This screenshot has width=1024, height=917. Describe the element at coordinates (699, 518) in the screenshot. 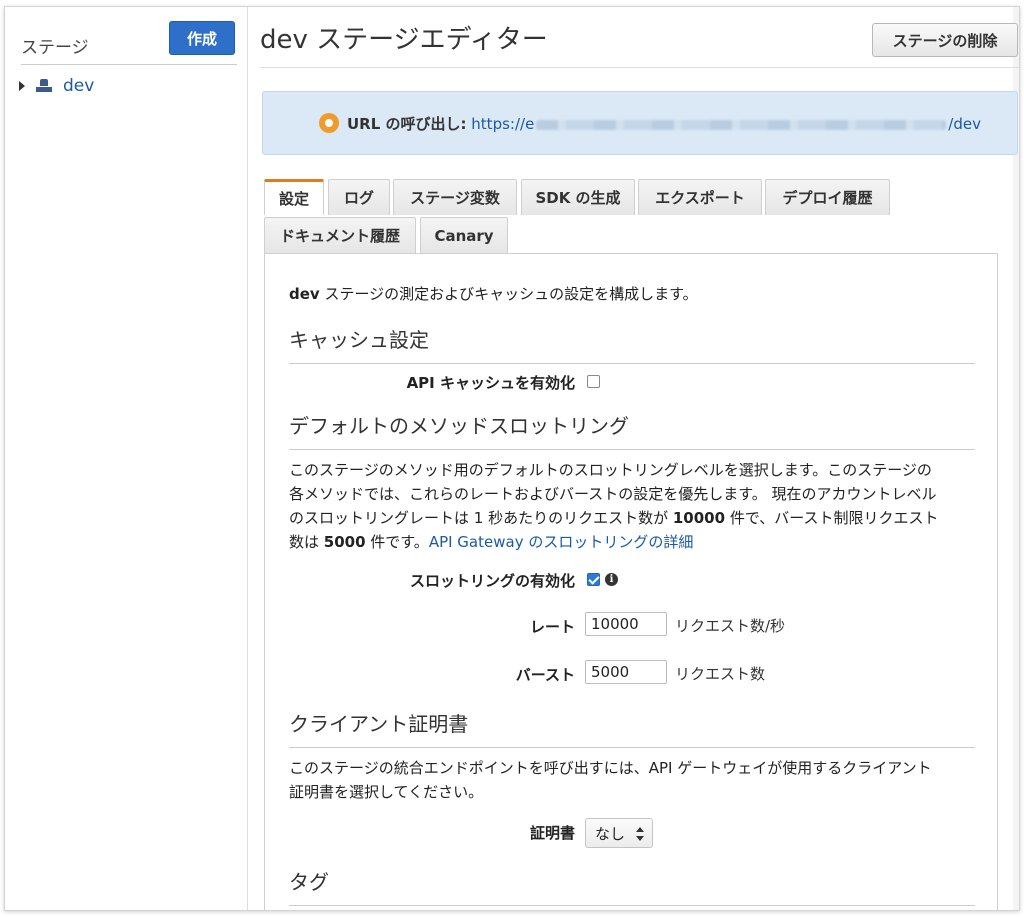

I see `rate-limit-value: 10000` at that location.